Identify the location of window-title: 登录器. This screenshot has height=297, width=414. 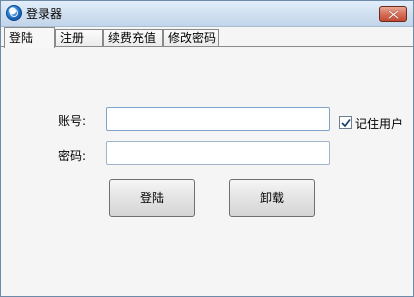
(44, 14).